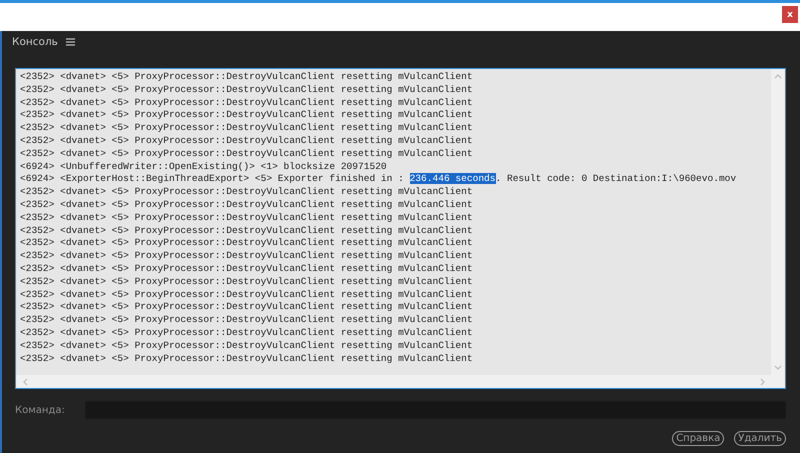 This screenshot has height=453, width=800. I want to click on command-label: Команда:, so click(40, 410).